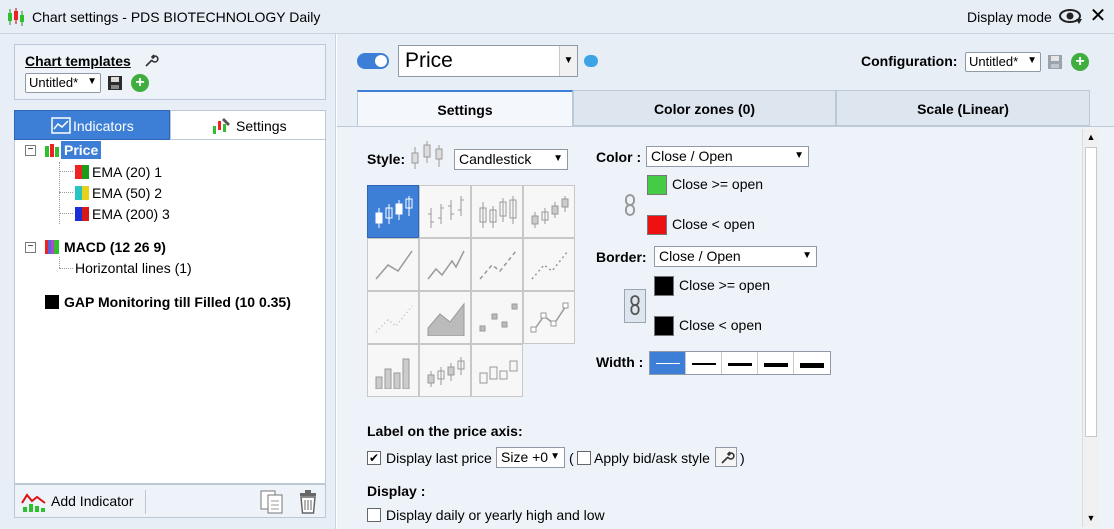 The image size is (1114, 529). What do you see at coordinates (393, 264) in the screenshot?
I see `style-line` at bounding box center [393, 264].